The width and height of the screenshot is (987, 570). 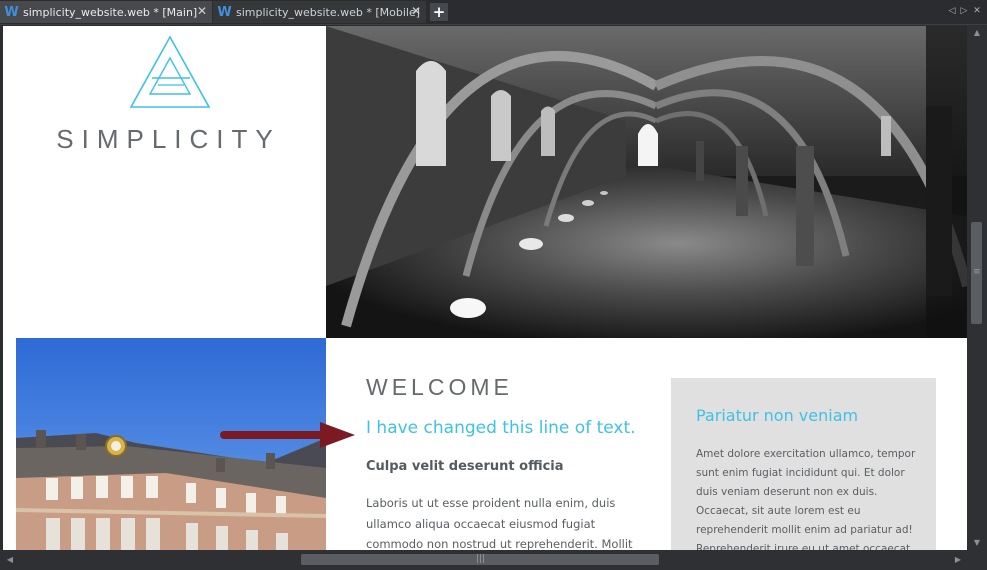 What do you see at coordinates (439, 387) in the screenshot?
I see `welcome-heading: WELCOME` at bounding box center [439, 387].